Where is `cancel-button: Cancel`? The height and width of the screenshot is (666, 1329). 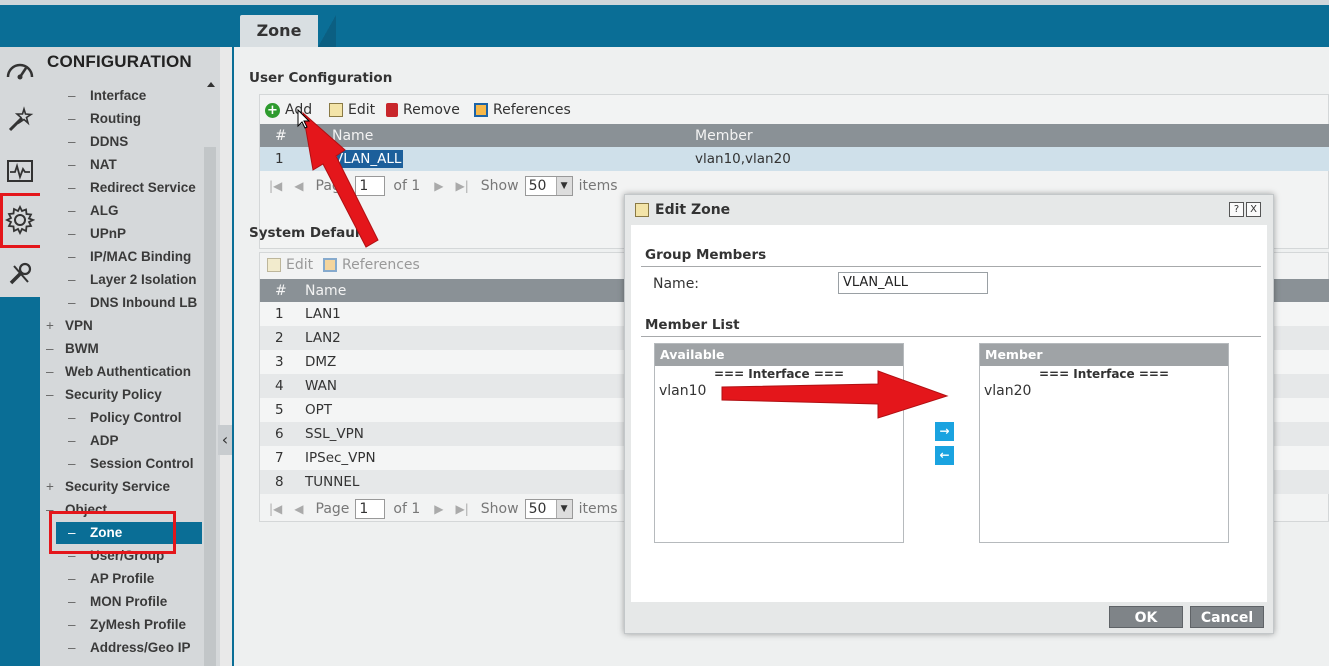 cancel-button: Cancel is located at coordinates (1227, 617).